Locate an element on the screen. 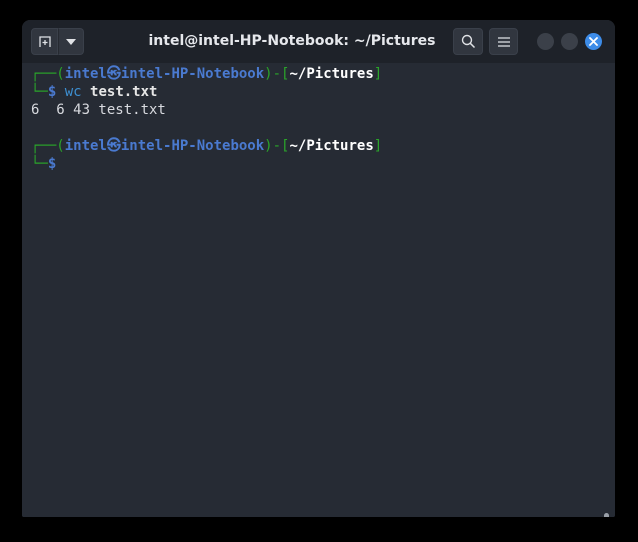 The width and height of the screenshot is (638, 542). search-icon is located at coordinates (468, 41).